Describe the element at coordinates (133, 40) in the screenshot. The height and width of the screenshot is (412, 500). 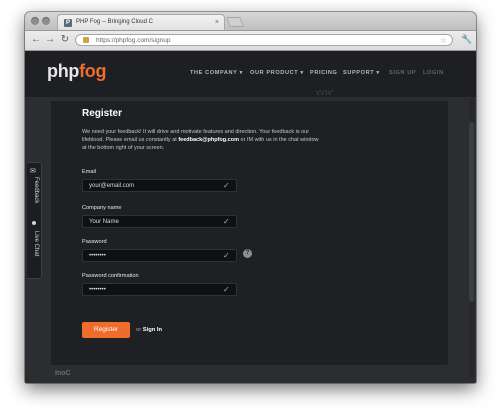
I see `url-text: https://phpfog.com/signup` at that location.